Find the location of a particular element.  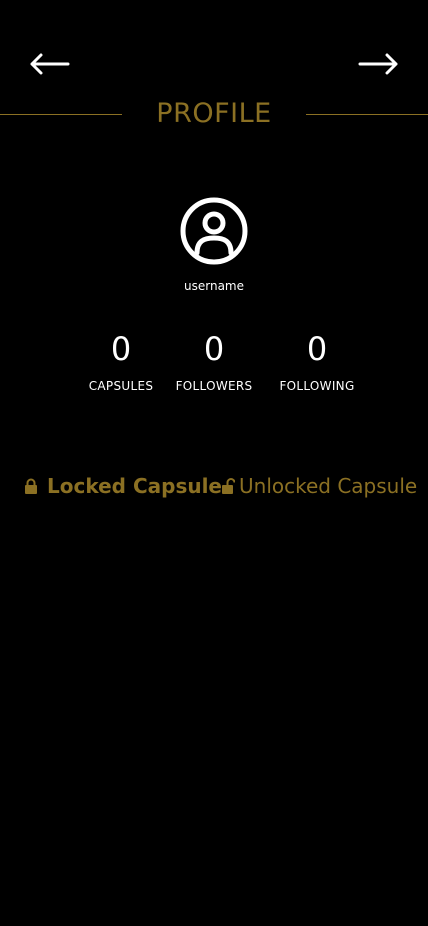

user-circle-icon is located at coordinates (214, 231).